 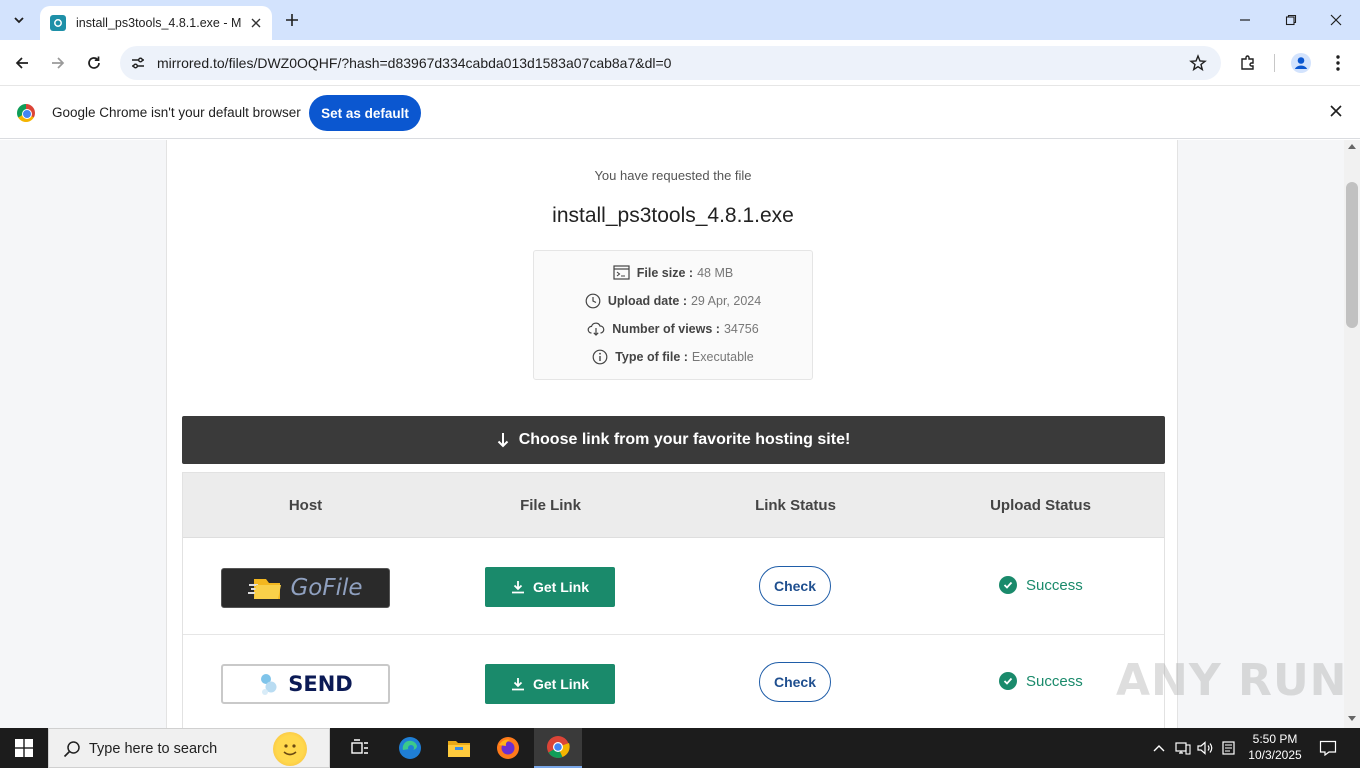 What do you see at coordinates (71, 749) in the screenshot?
I see `search-icon` at bounding box center [71, 749].